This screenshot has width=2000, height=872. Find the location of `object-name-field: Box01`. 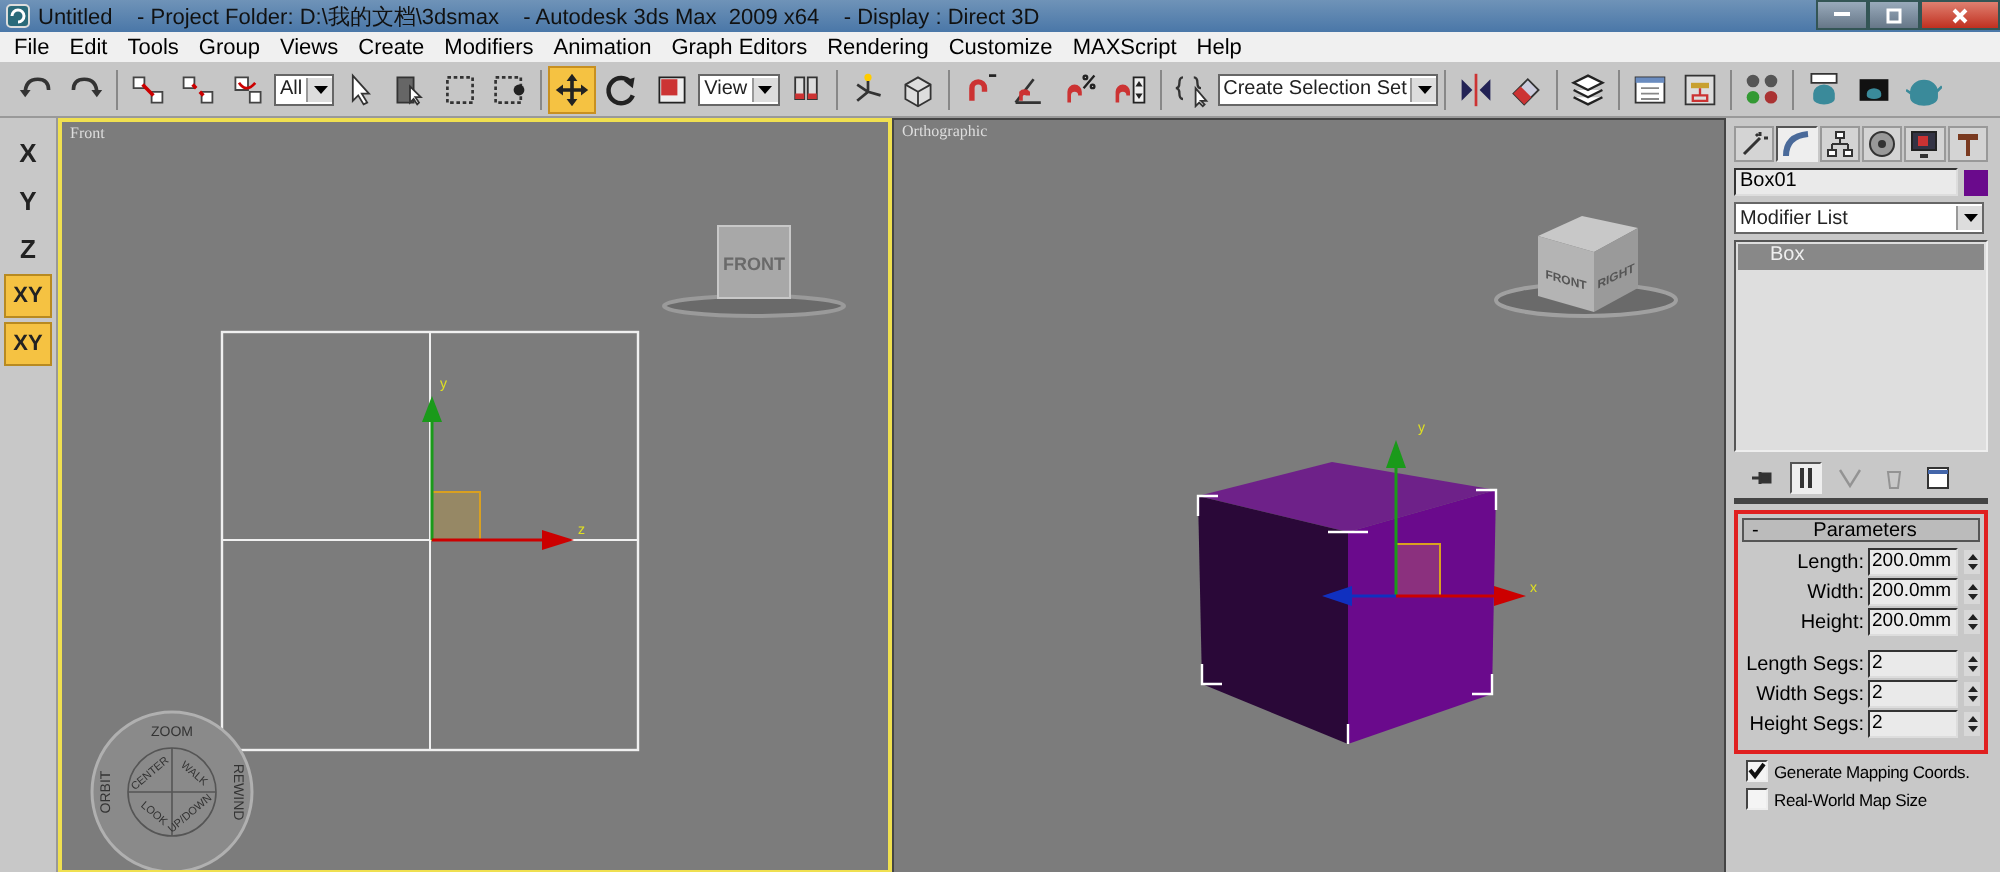

object-name-field: Box01 is located at coordinates (1846, 182).